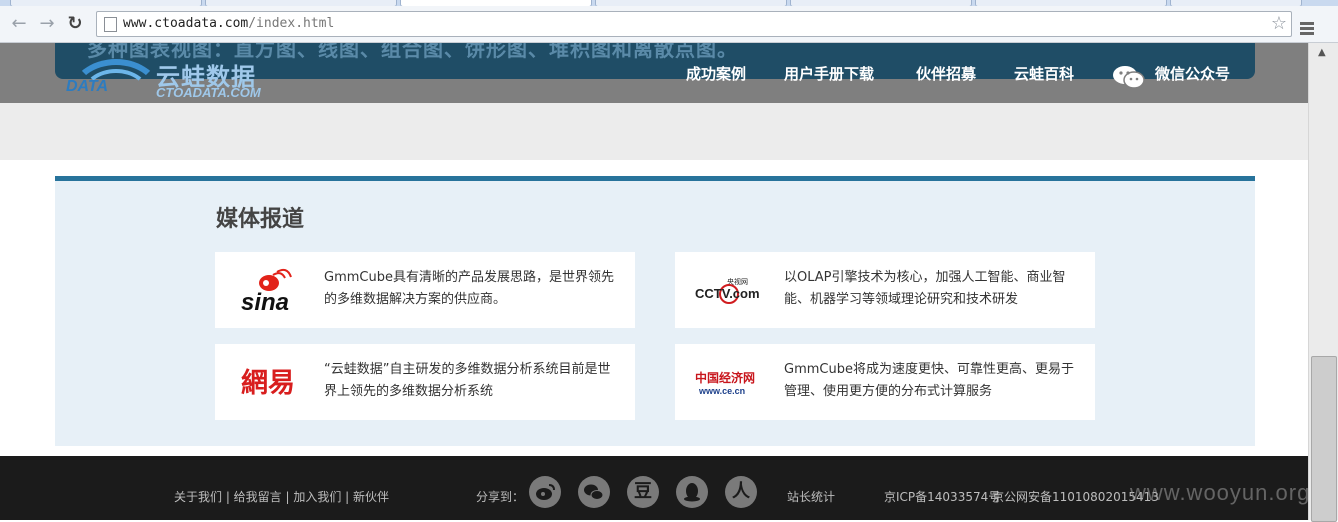 Image resolution: width=1338 pixels, height=522 pixels. I want to click on sina-logo-text: sina, so click(265, 301).